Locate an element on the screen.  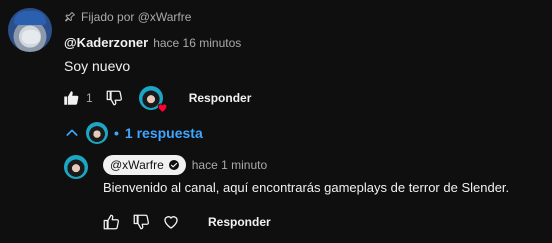
heart-outline-icon is located at coordinates (171, 222).